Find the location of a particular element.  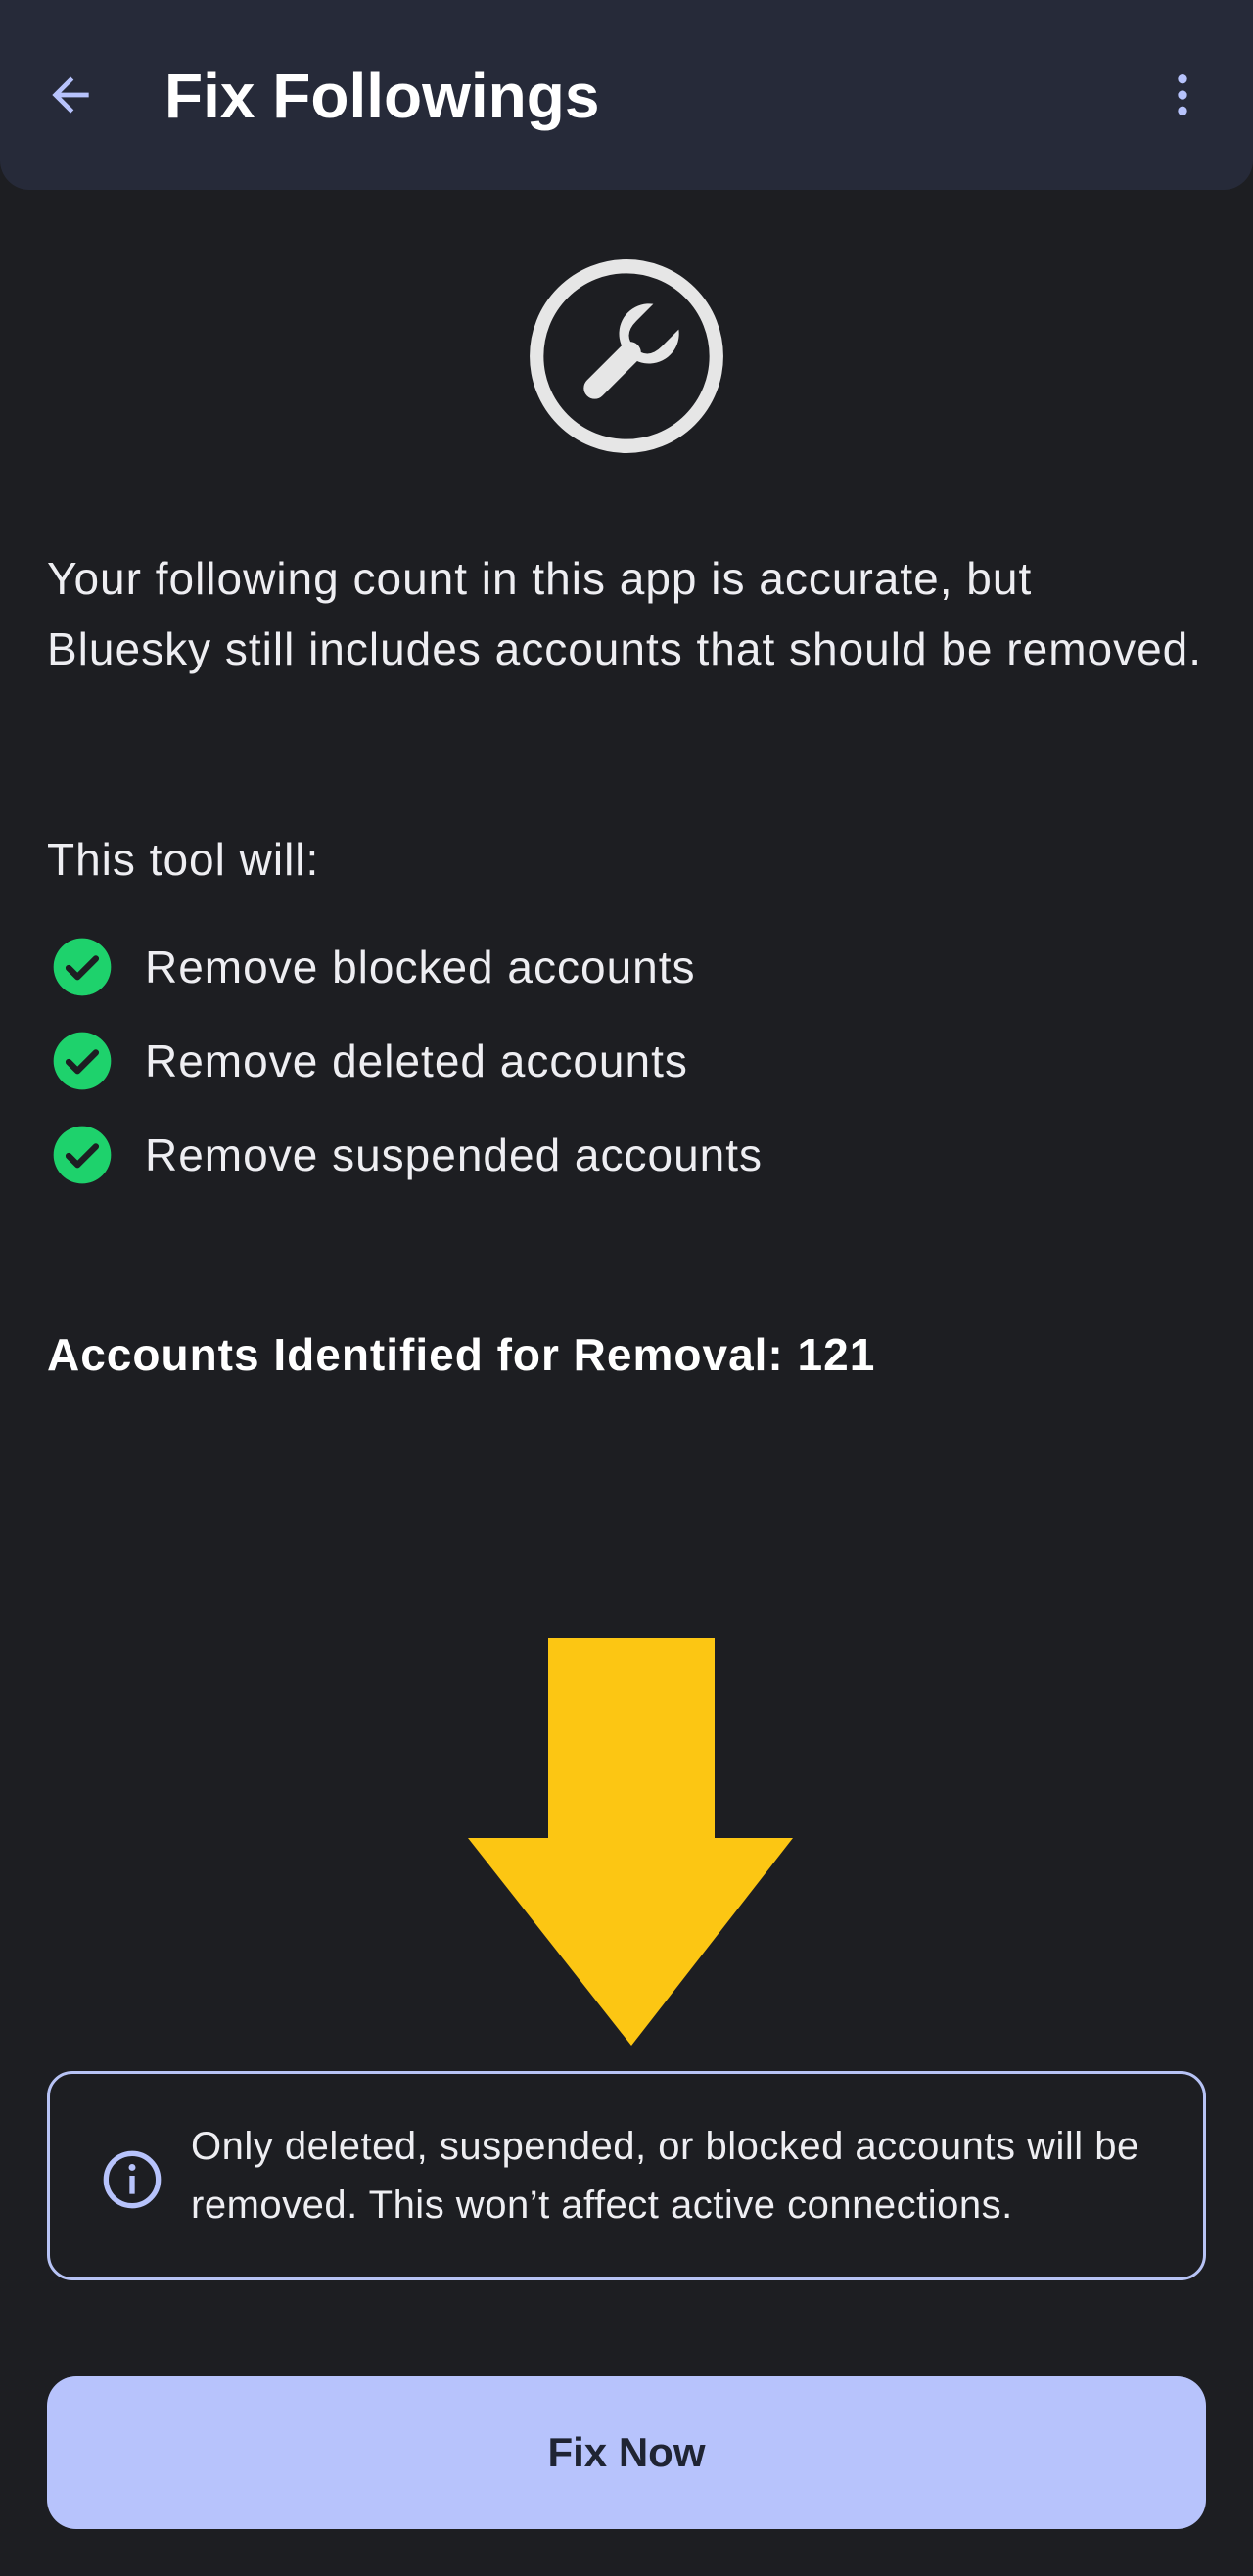

checklist-item: Remove deleted accounts is located at coordinates (405, 1061).